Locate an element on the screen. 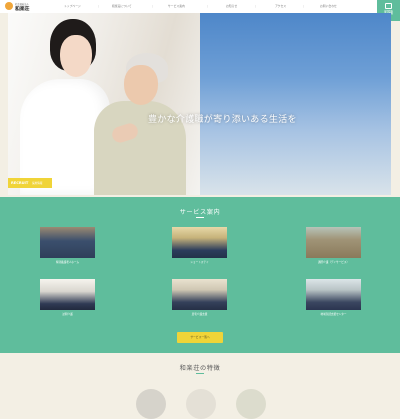  service-card: 通所介護（デイサービス） is located at coordinates (333, 245).